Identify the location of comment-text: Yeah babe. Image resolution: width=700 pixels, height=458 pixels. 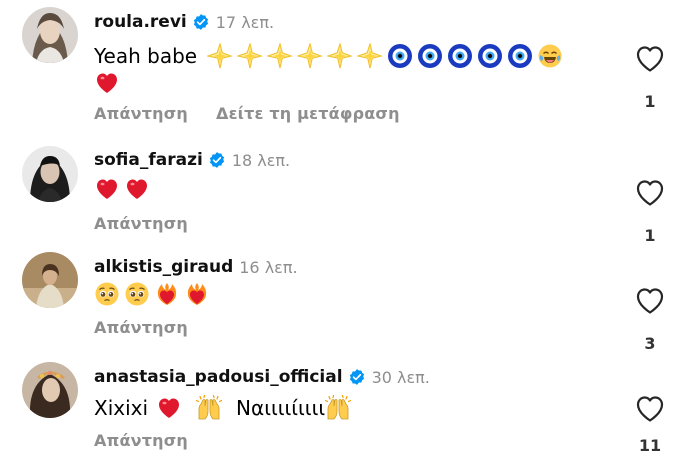
(334, 69).